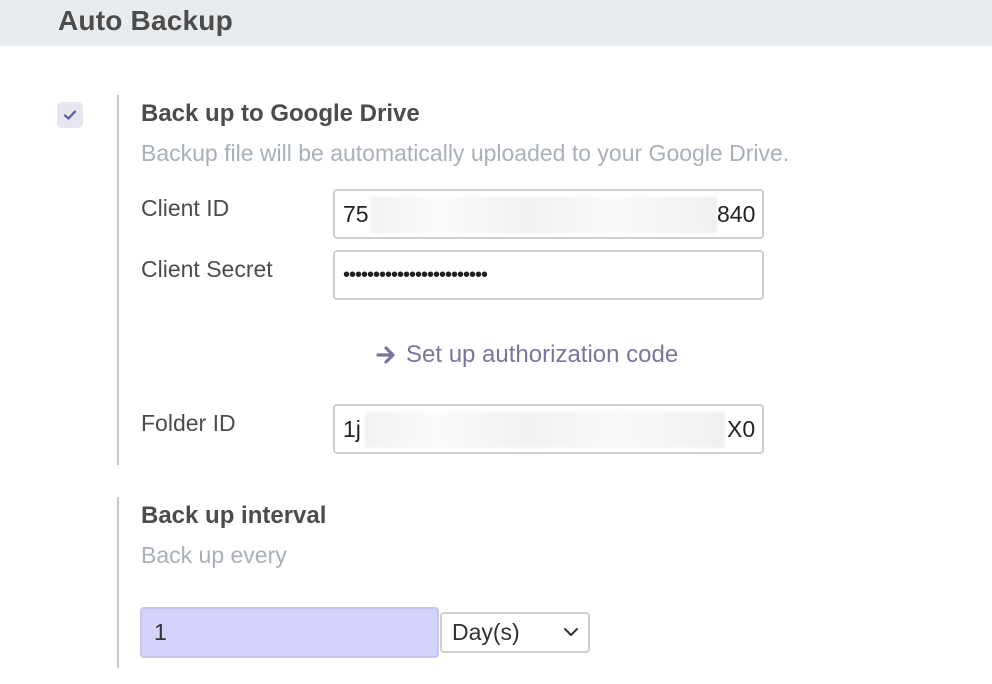 This screenshot has height=684, width=992. I want to click on google-drive-section-divider, so click(118, 280).